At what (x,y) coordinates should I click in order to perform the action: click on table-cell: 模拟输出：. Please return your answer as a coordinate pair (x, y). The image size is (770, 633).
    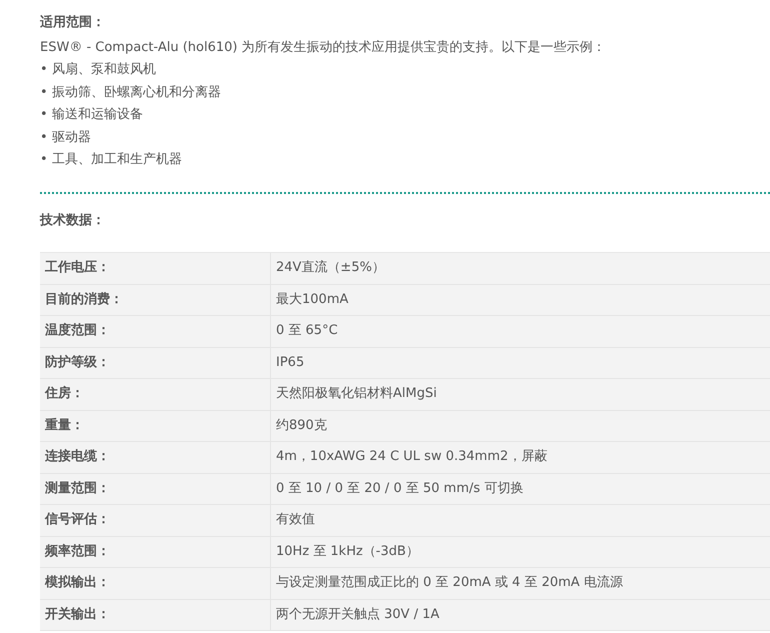
    Looking at the image, I should click on (155, 583).